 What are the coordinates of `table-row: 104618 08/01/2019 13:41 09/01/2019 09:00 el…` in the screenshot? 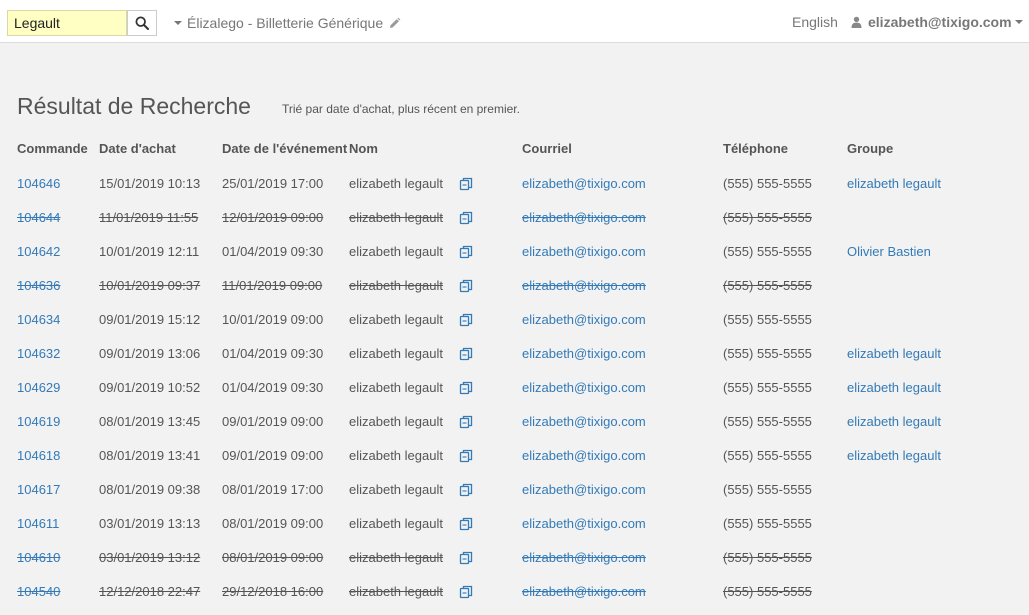 It's located at (517, 455).